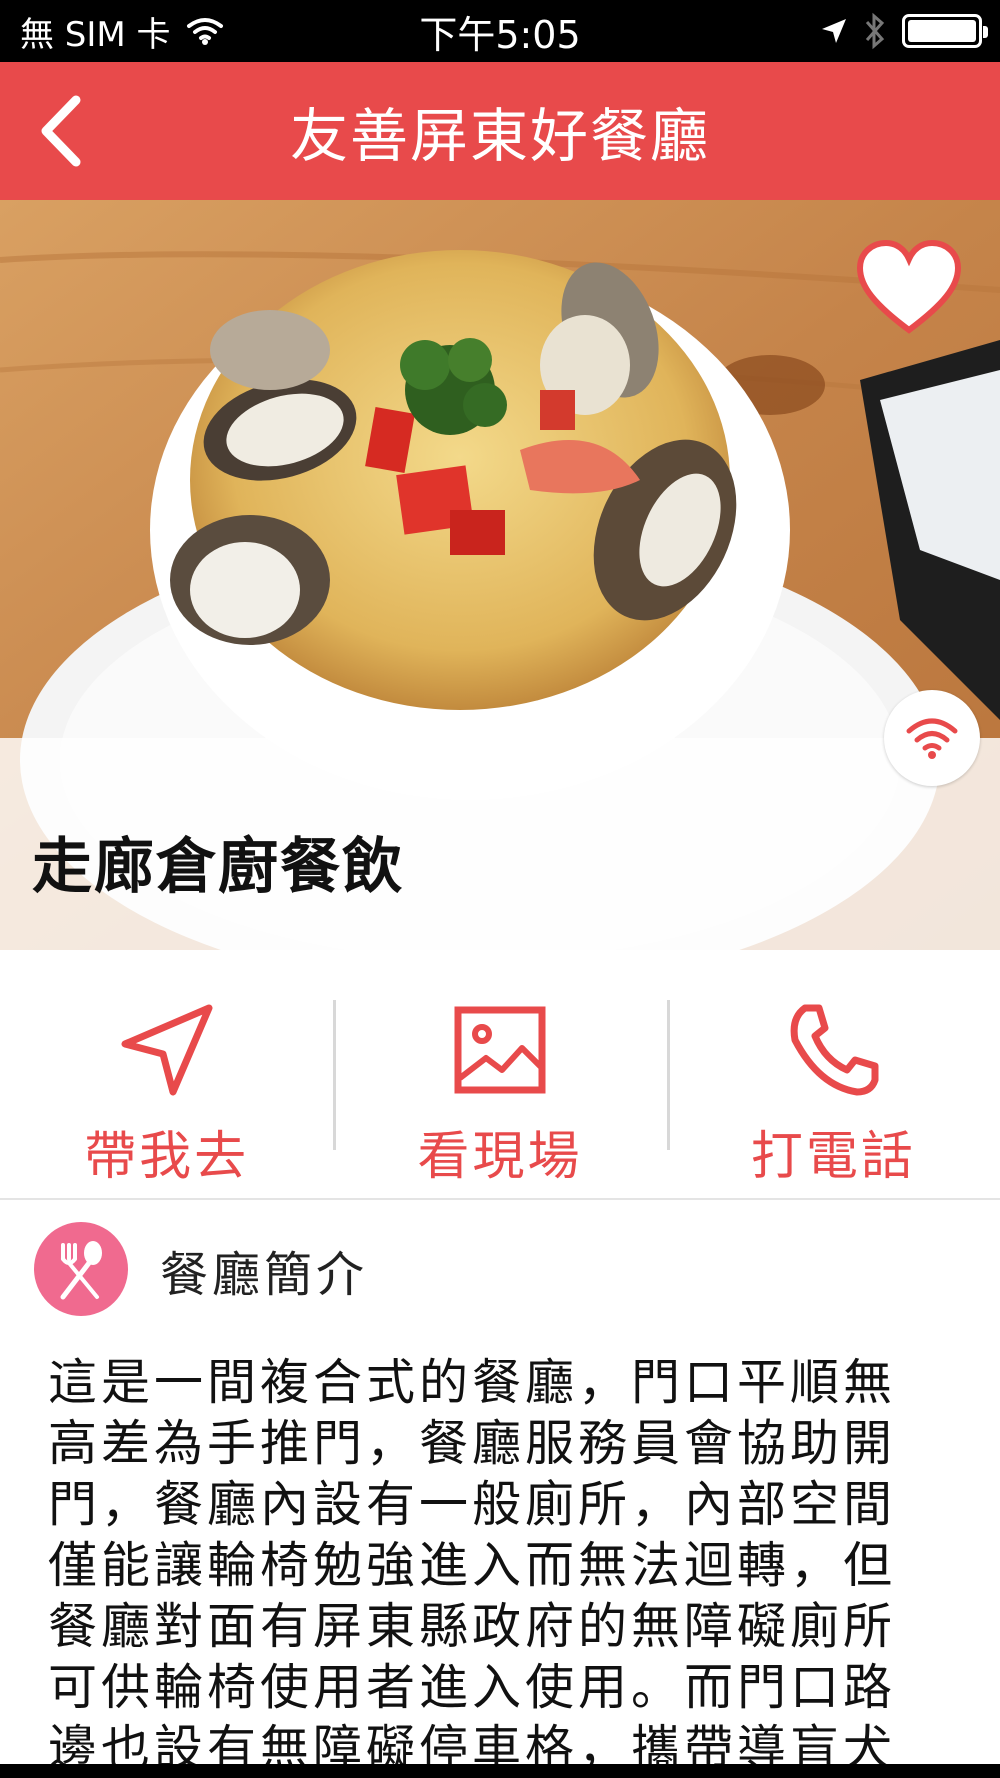 The height and width of the screenshot is (1778, 1000). I want to click on view-photos-button: 看現場, so click(499, 1074).